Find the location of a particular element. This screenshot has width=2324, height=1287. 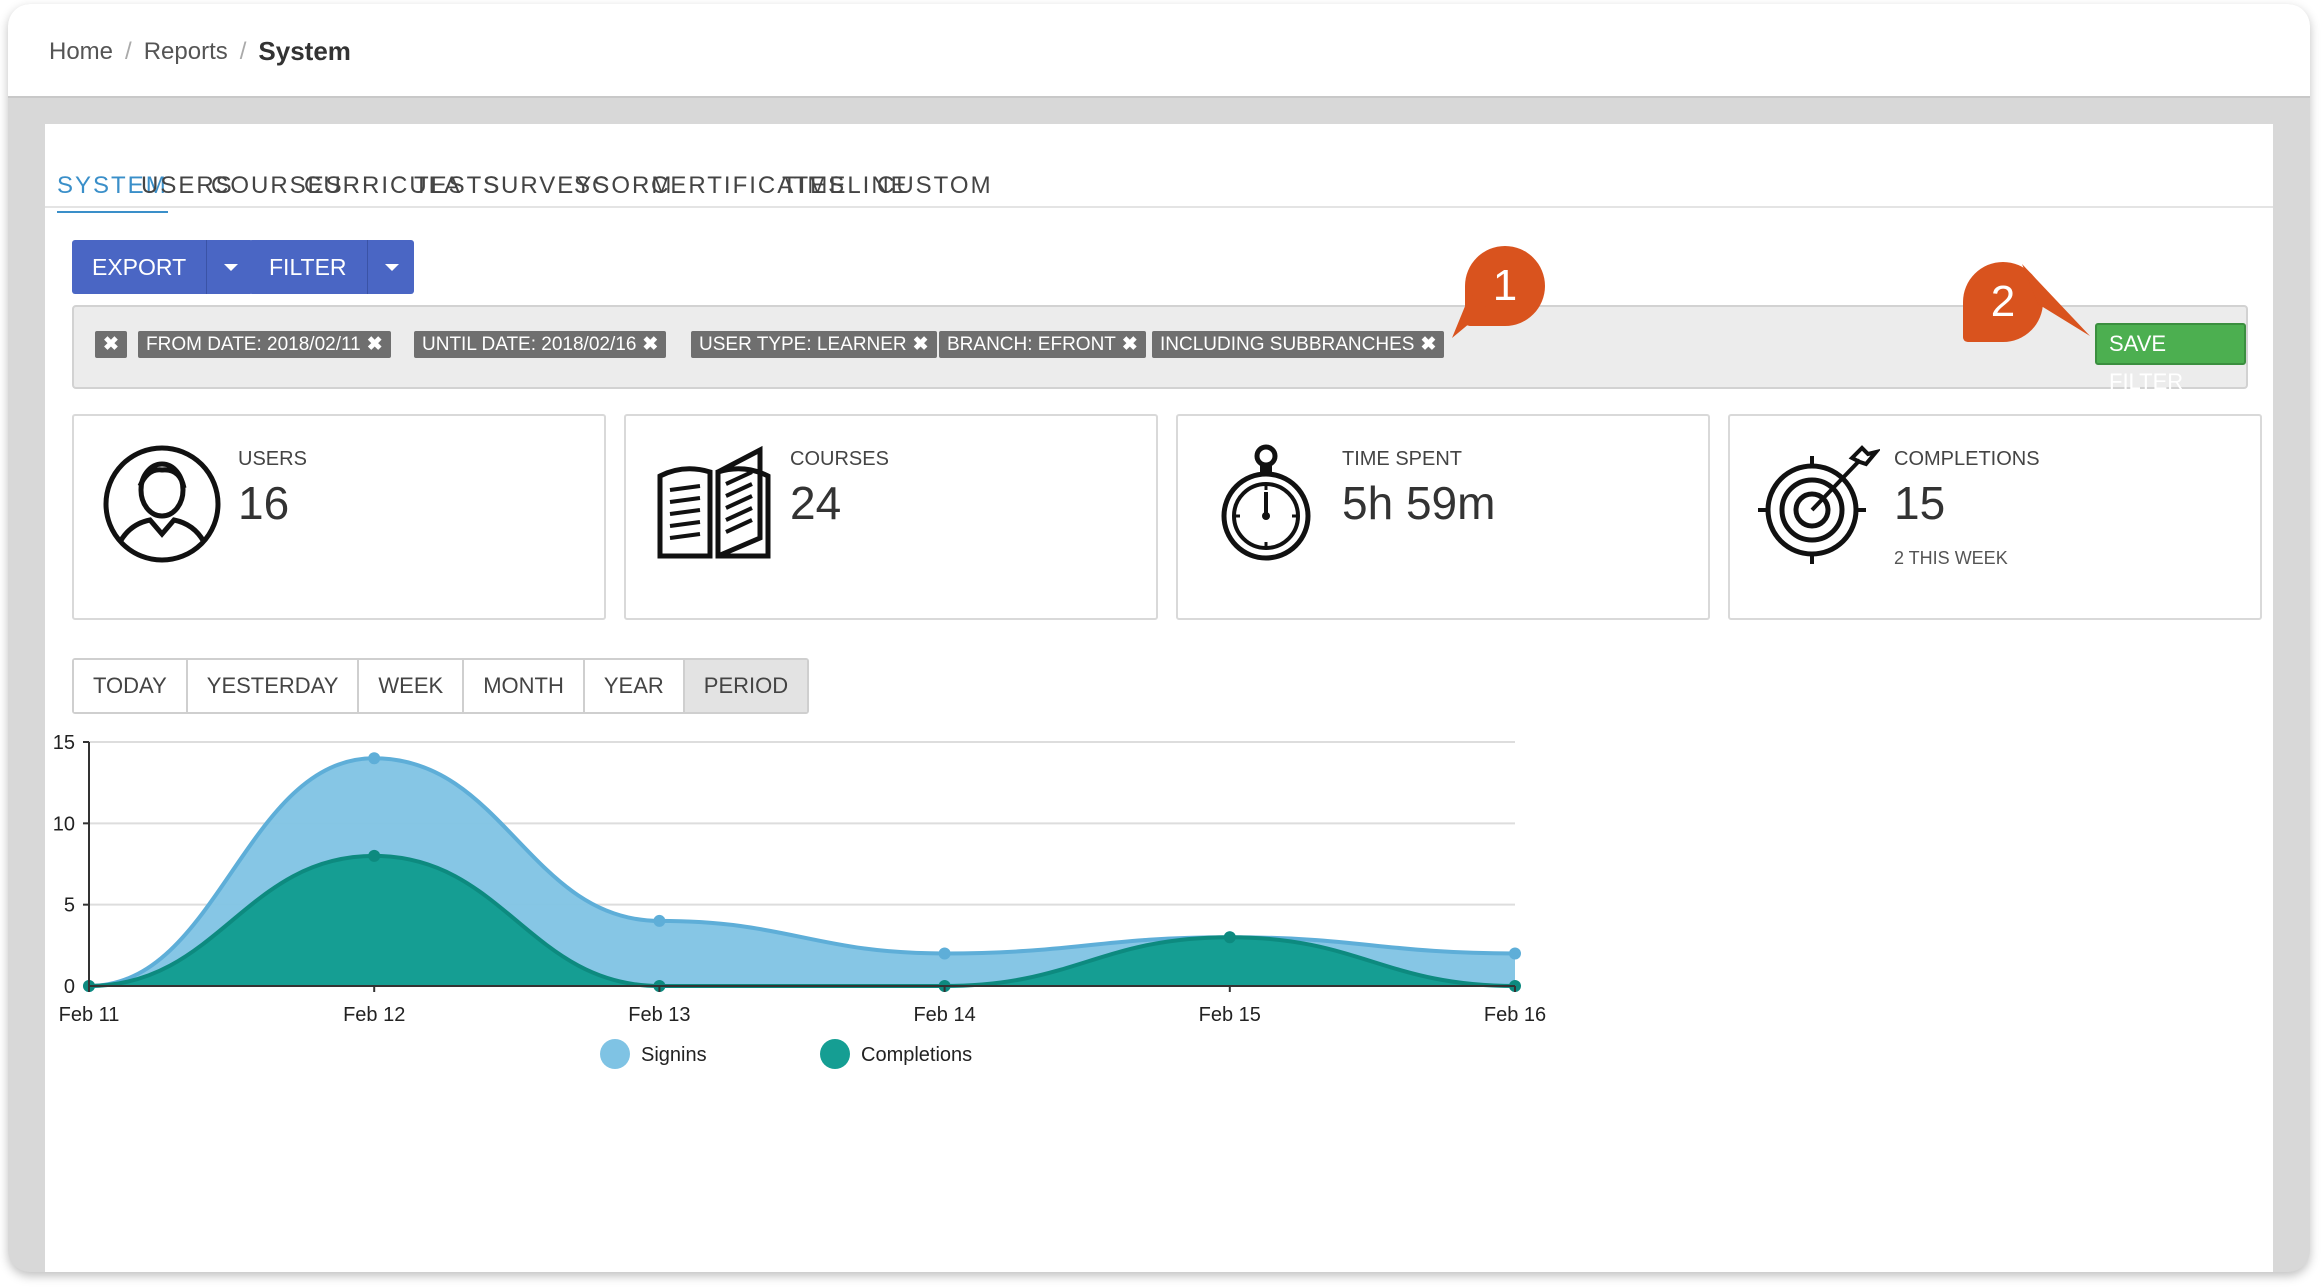

stat-label: USERS is located at coordinates (272, 459).